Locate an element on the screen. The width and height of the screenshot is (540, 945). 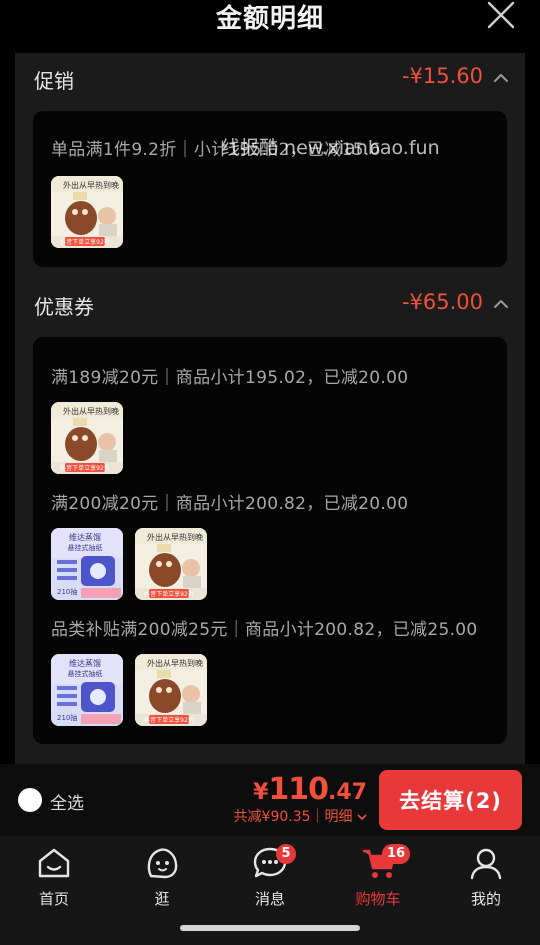
tab-label: 逛 is located at coordinates (162, 899).